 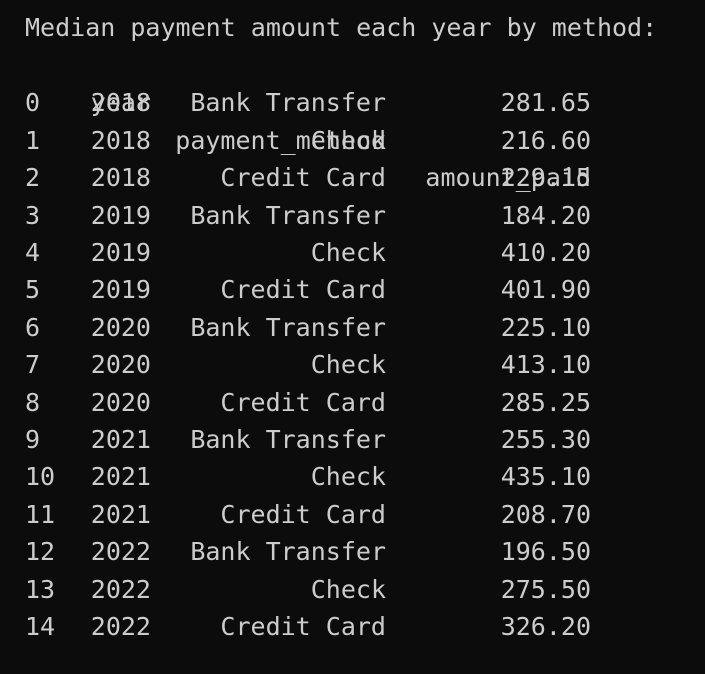 I want to click on row-index: 12, so click(x=40, y=552).